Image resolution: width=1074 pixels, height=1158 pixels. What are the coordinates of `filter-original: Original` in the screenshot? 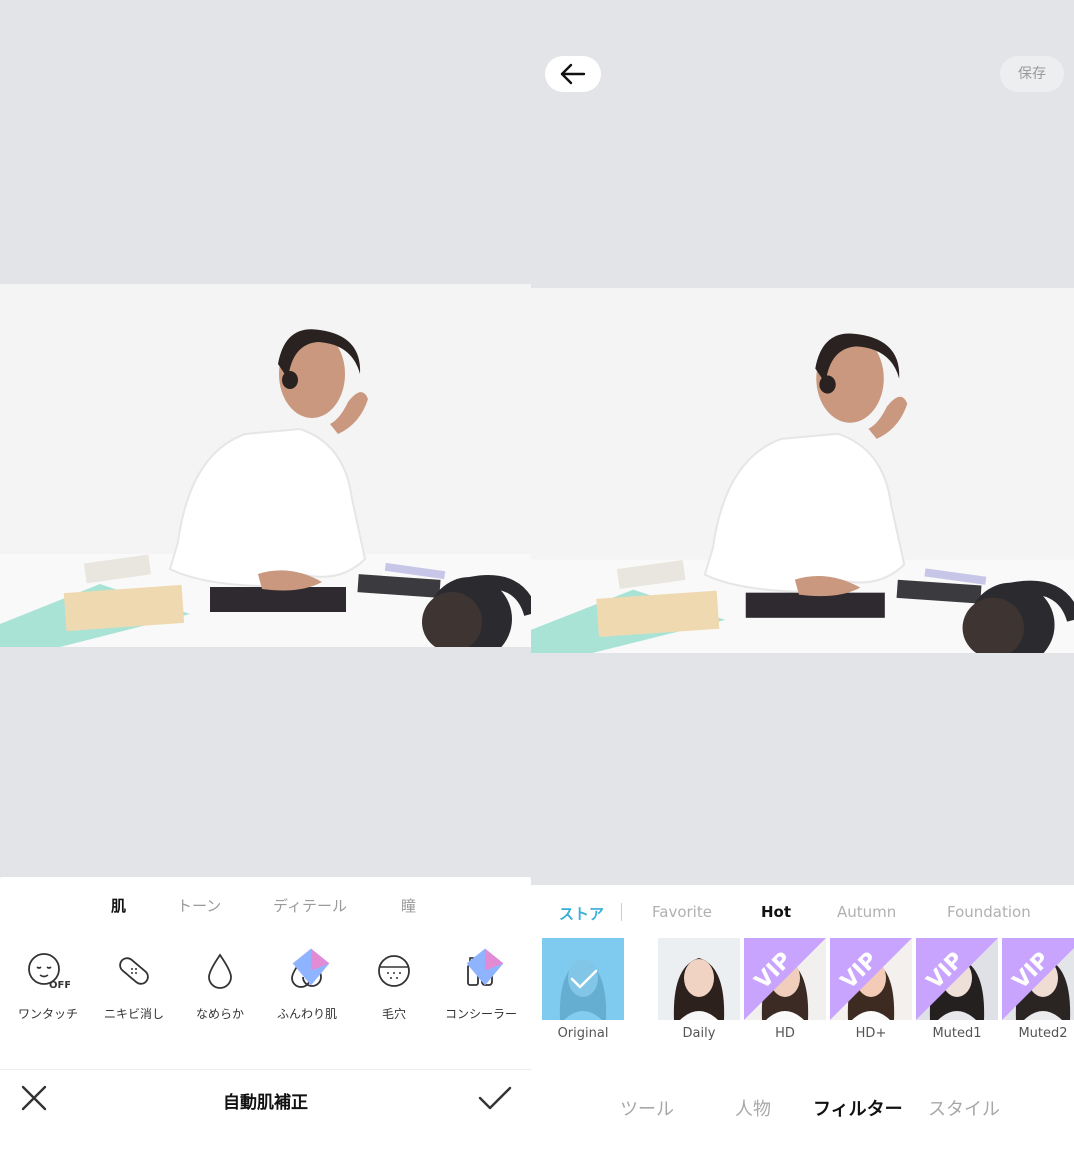 It's located at (583, 989).